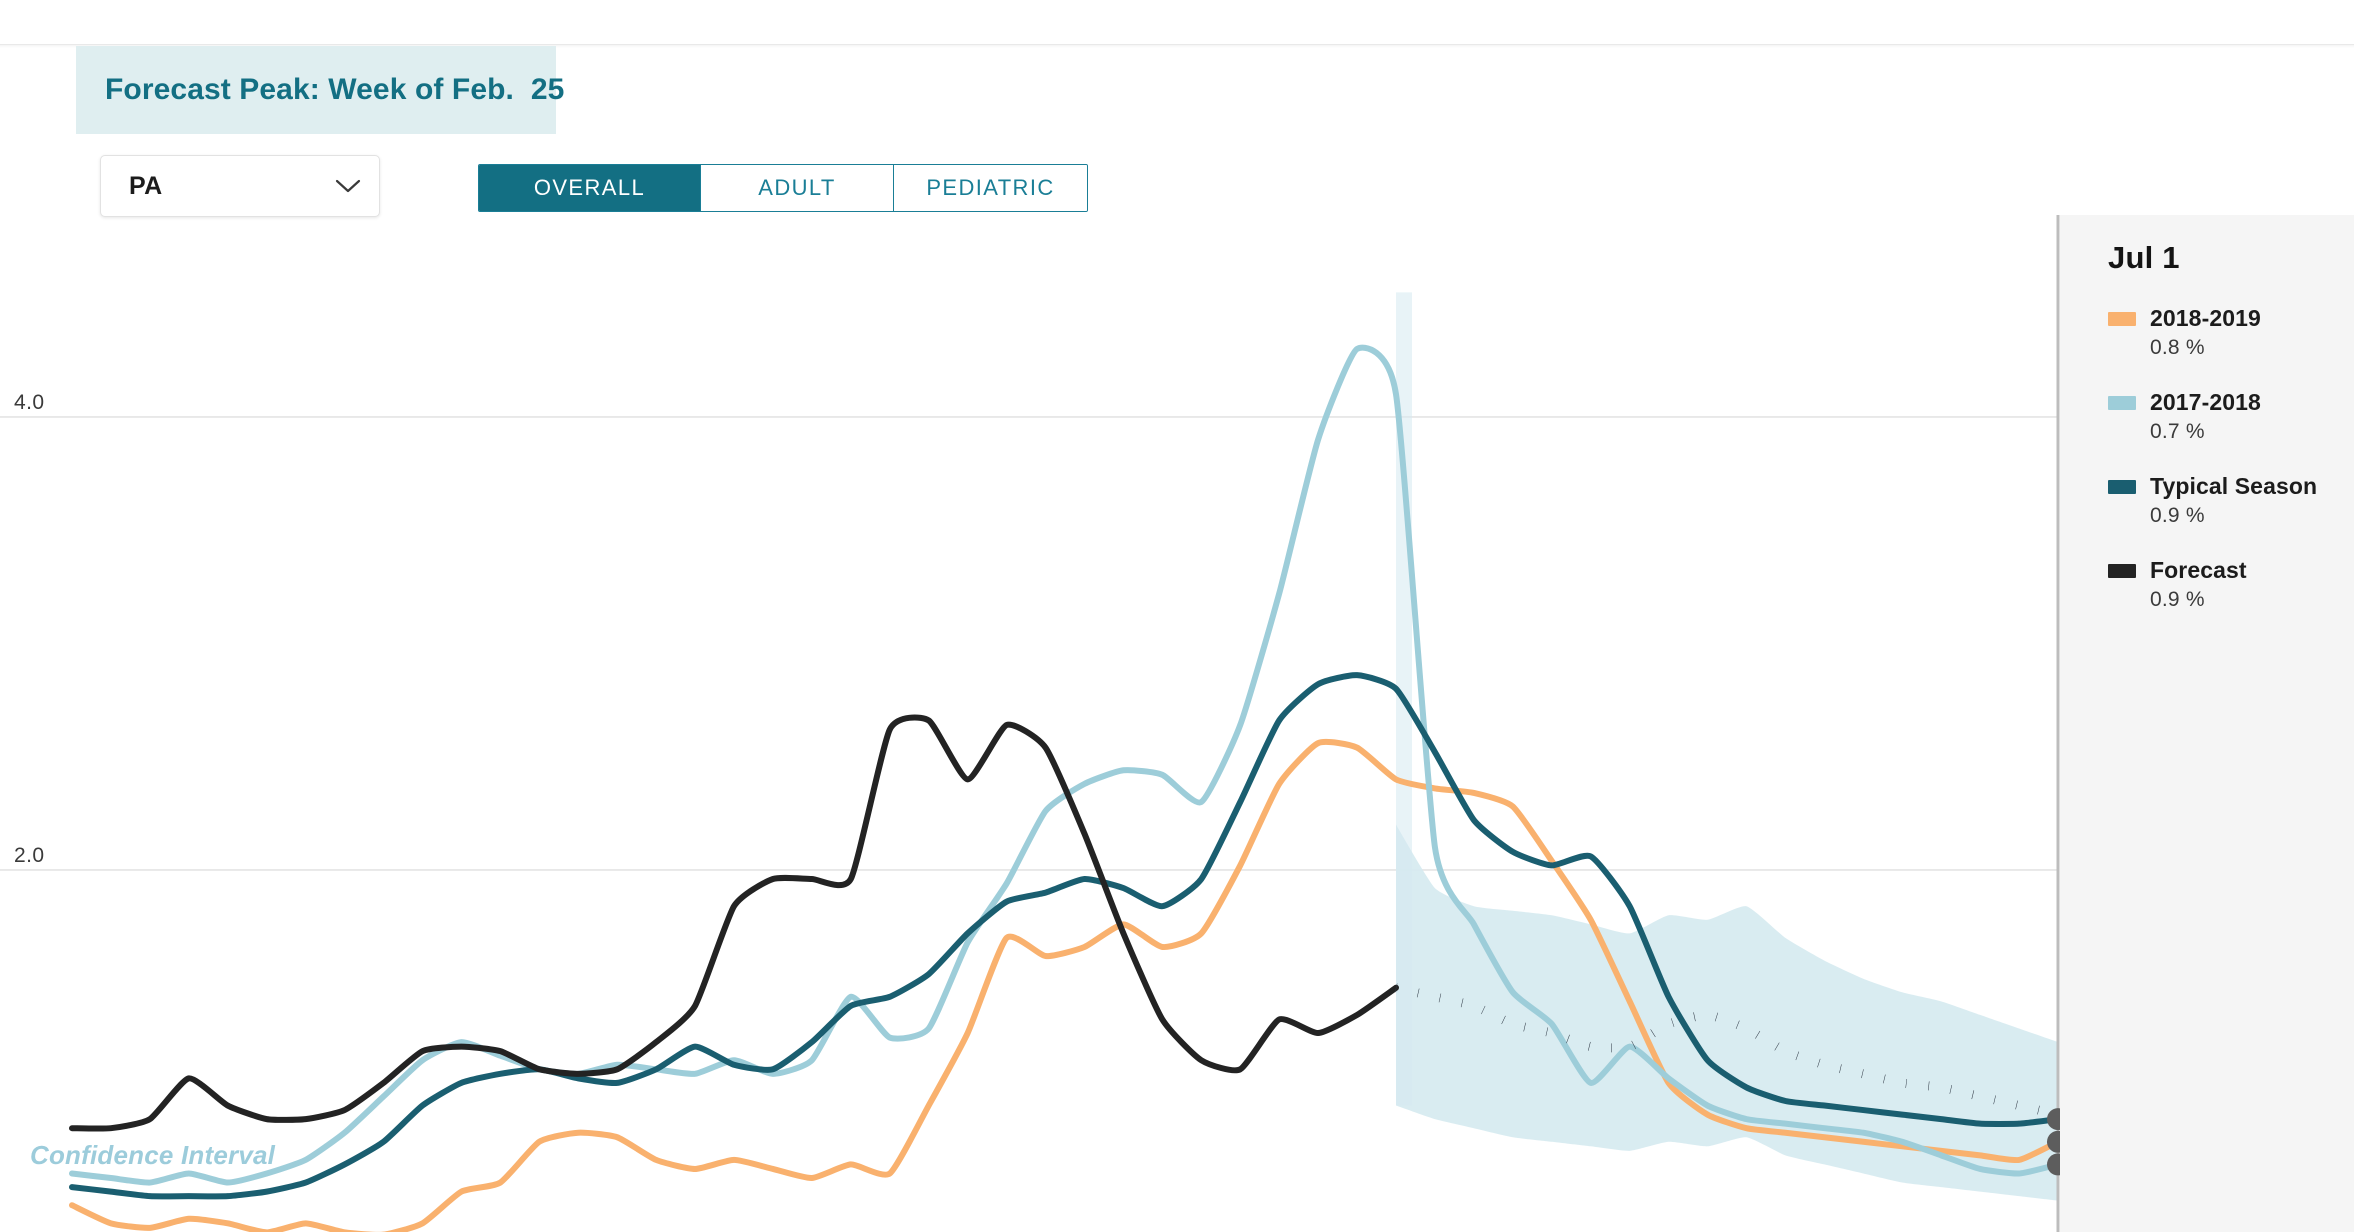 The image size is (2354, 1232). I want to click on tooltip-row: Typical Season 0.9 %, so click(2231, 500).